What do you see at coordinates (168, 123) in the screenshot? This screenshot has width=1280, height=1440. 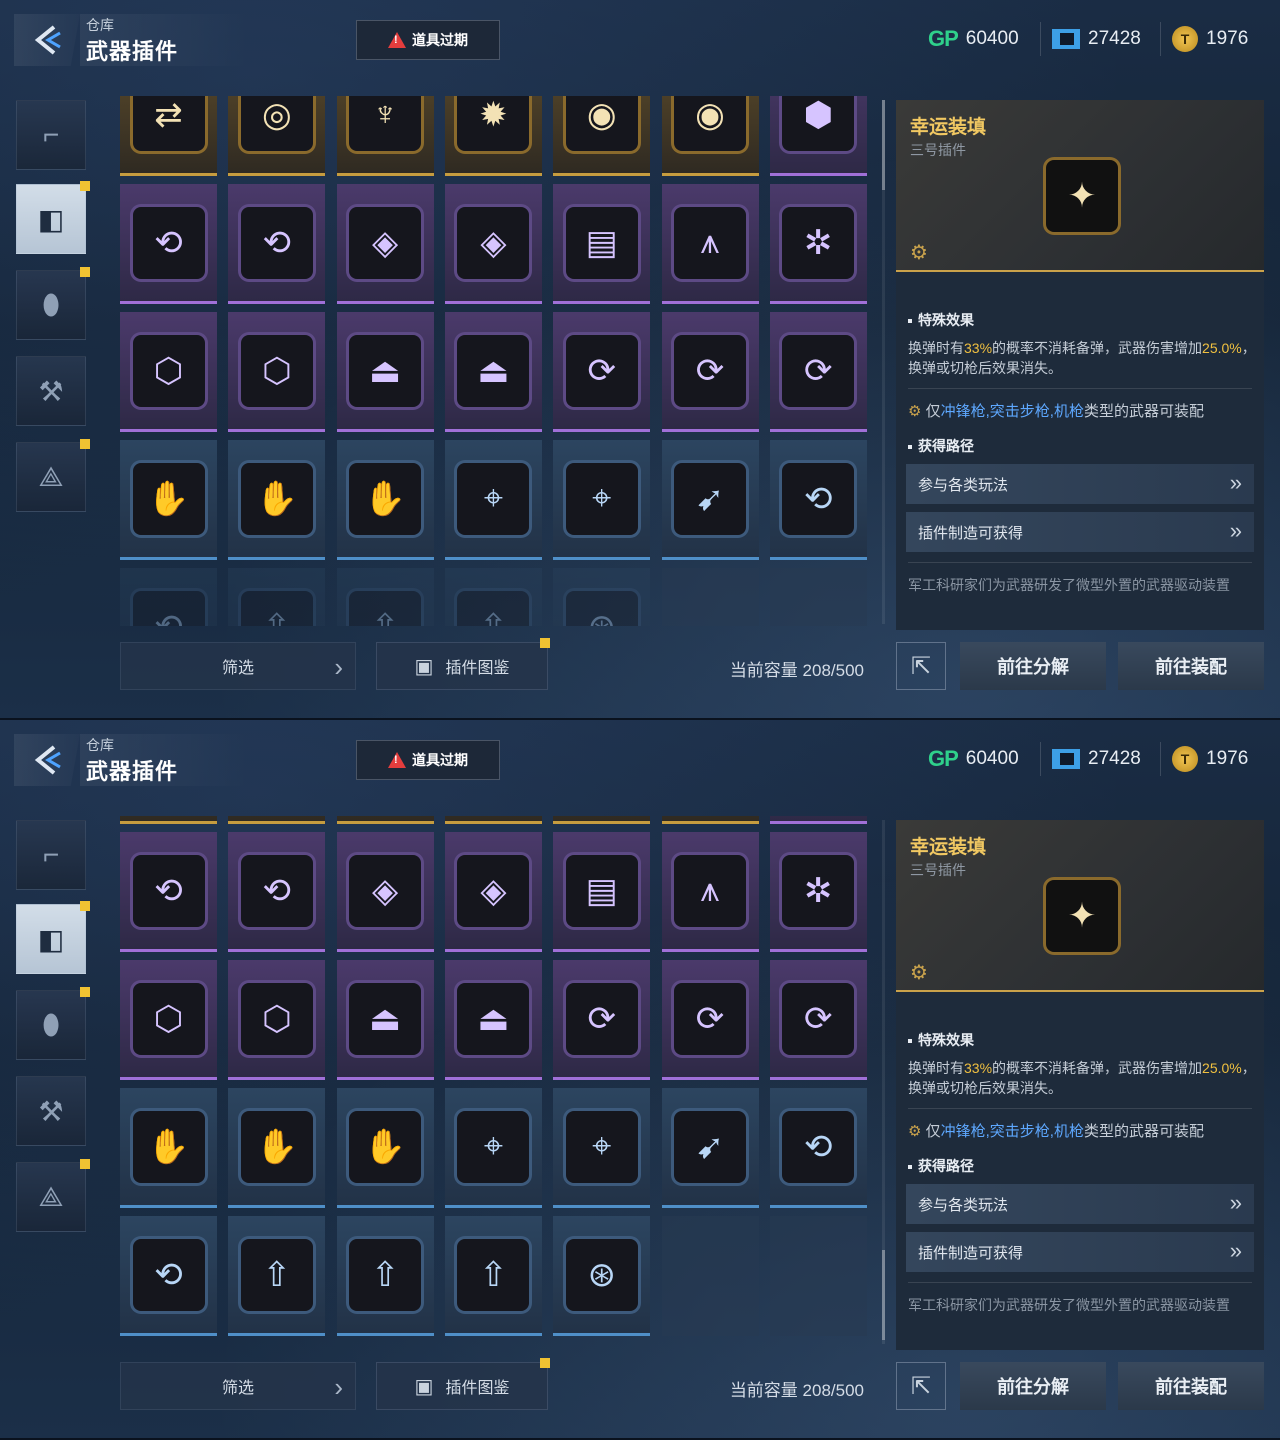 I see `plugin-icon: ⇄` at bounding box center [168, 123].